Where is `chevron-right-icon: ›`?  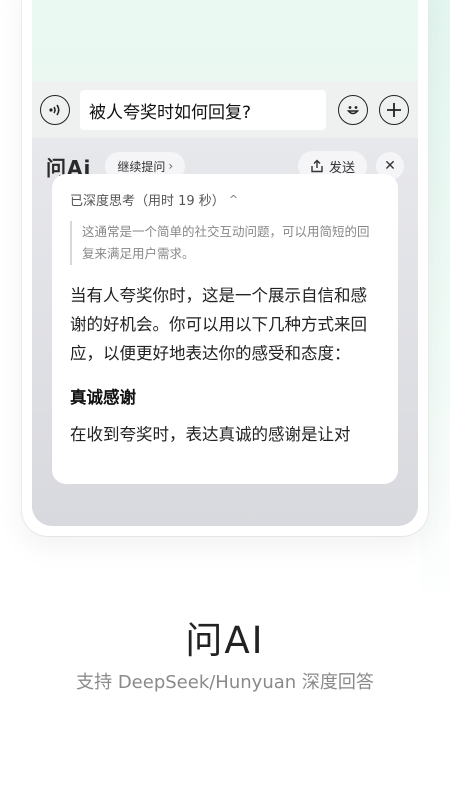 chevron-right-icon: › is located at coordinates (171, 166).